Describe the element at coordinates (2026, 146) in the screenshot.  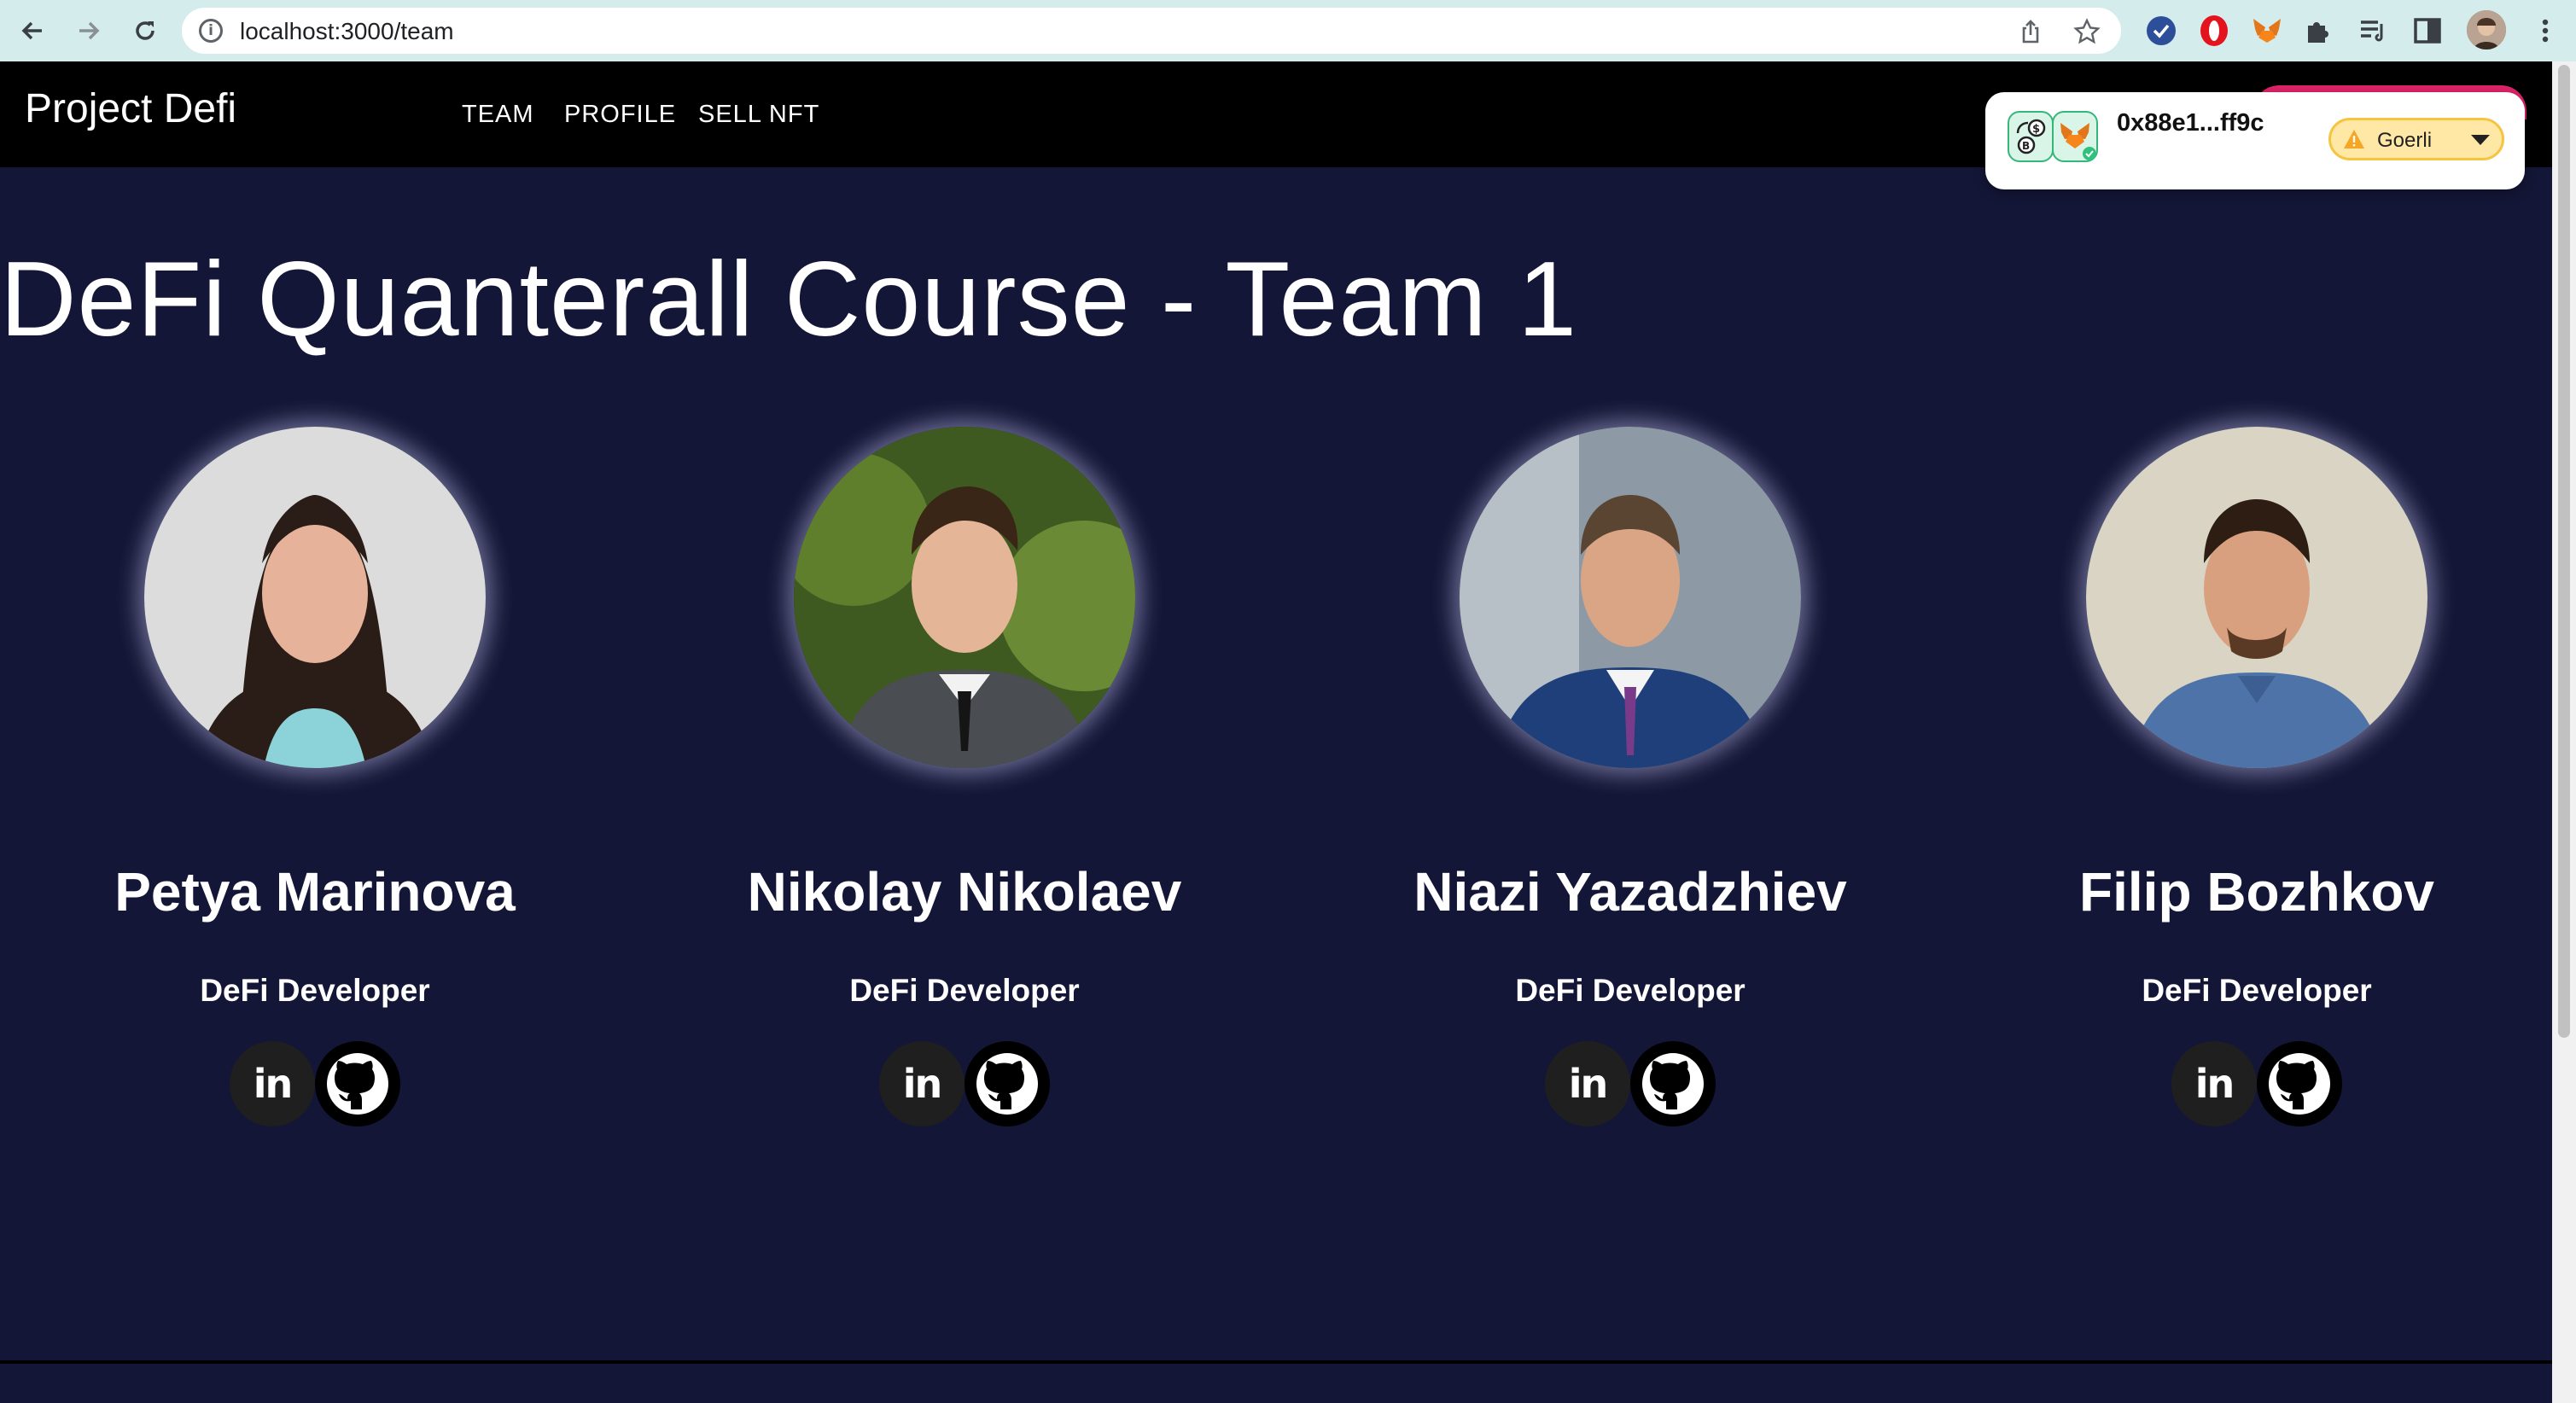
I see `svg-text: B` at that location.